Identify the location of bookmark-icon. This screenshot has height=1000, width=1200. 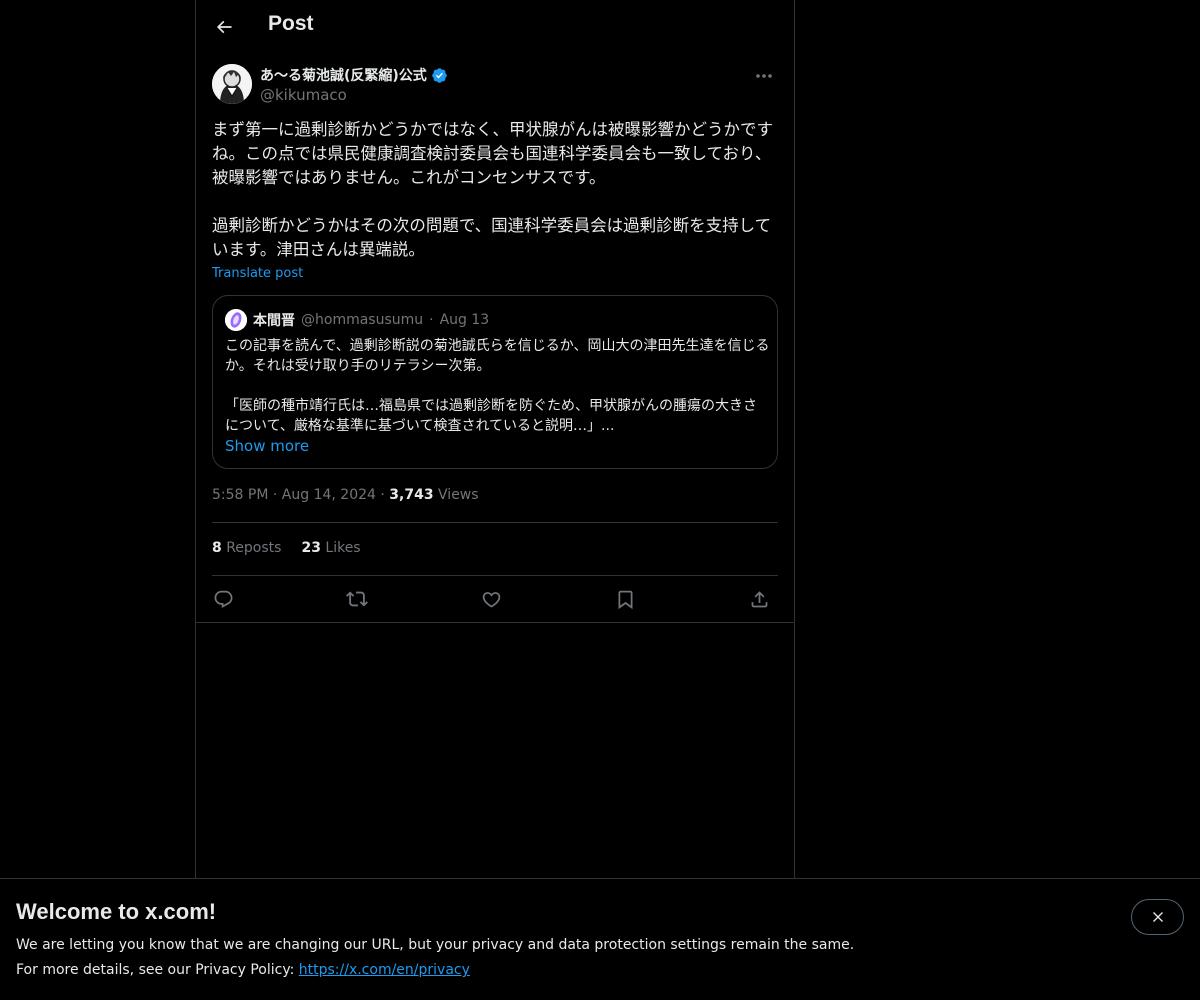
(625, 599).